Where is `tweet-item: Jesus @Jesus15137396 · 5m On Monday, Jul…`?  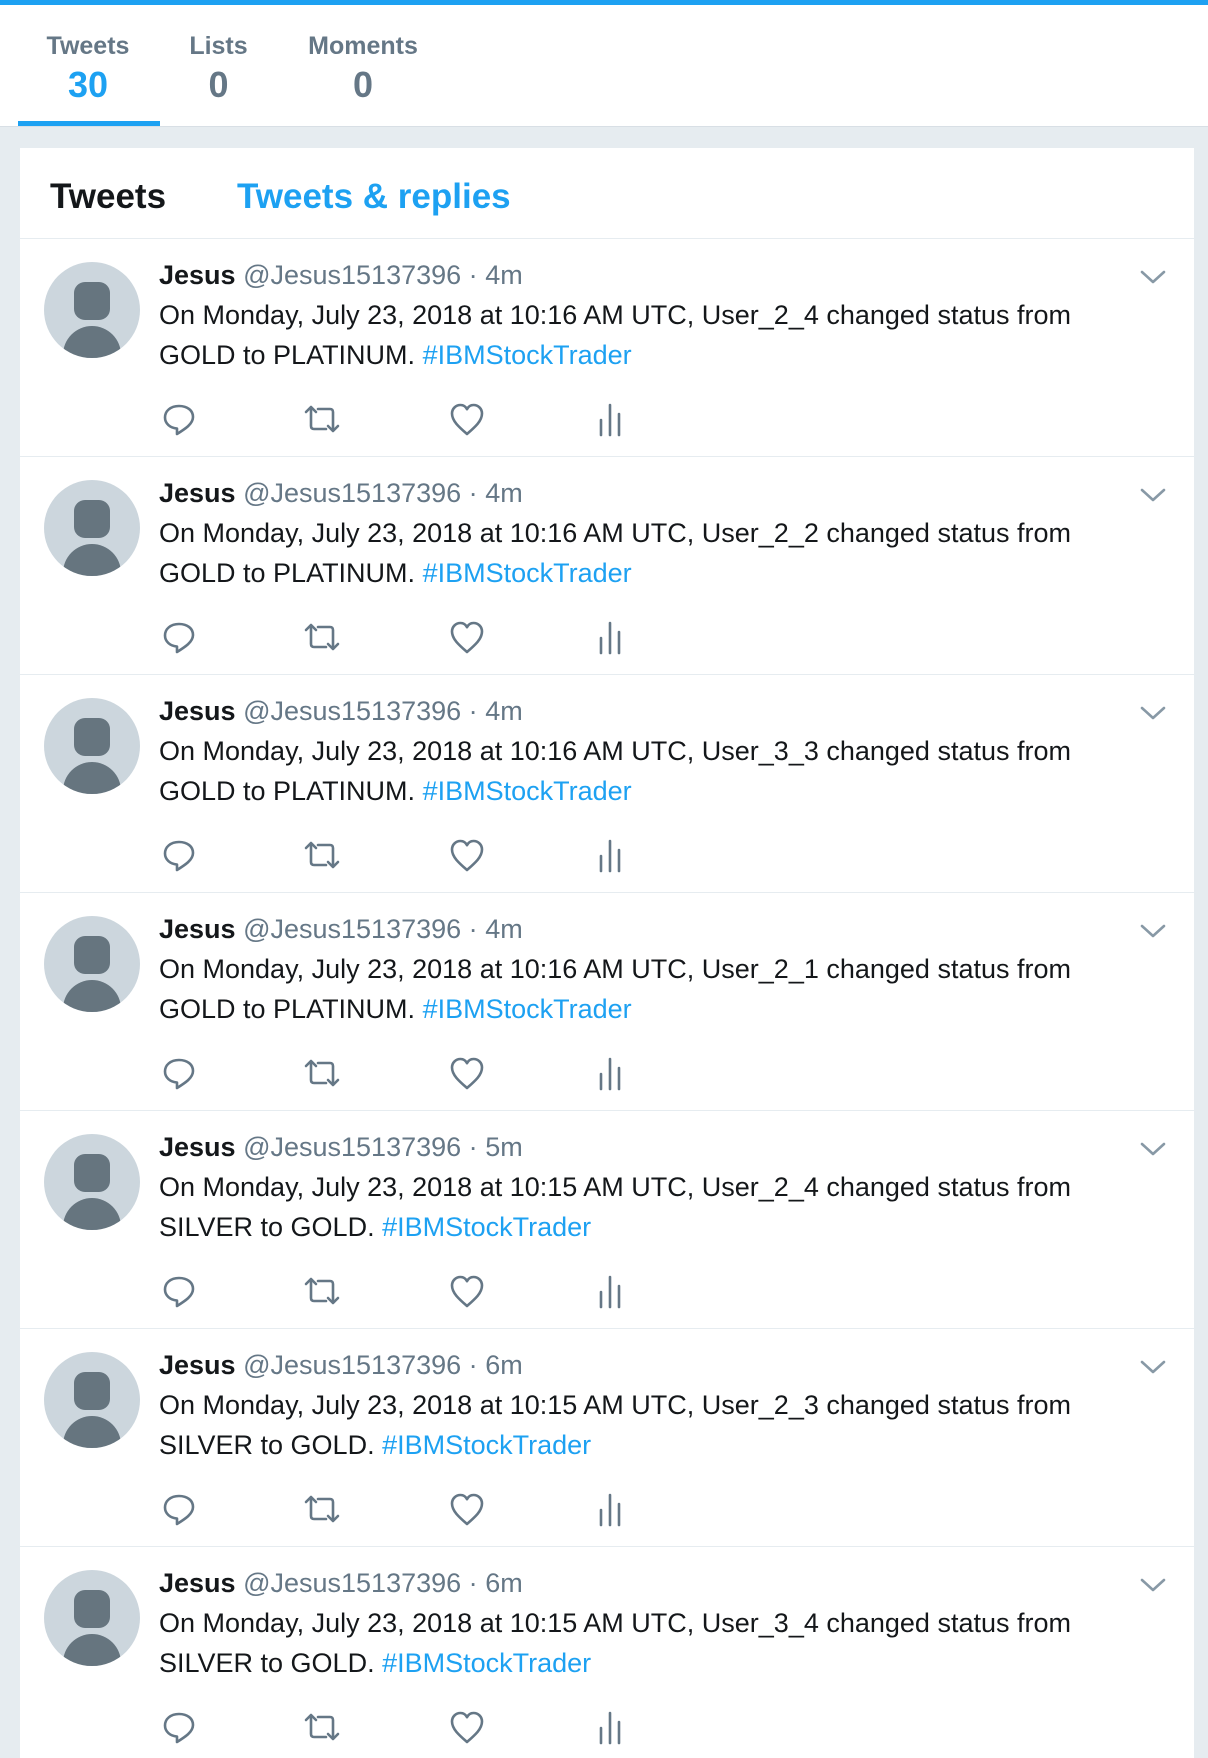 tweet-item: Jesus @Jesus15137396 · 5m On Monday, Jul… is located at coordinates (607, 1220).